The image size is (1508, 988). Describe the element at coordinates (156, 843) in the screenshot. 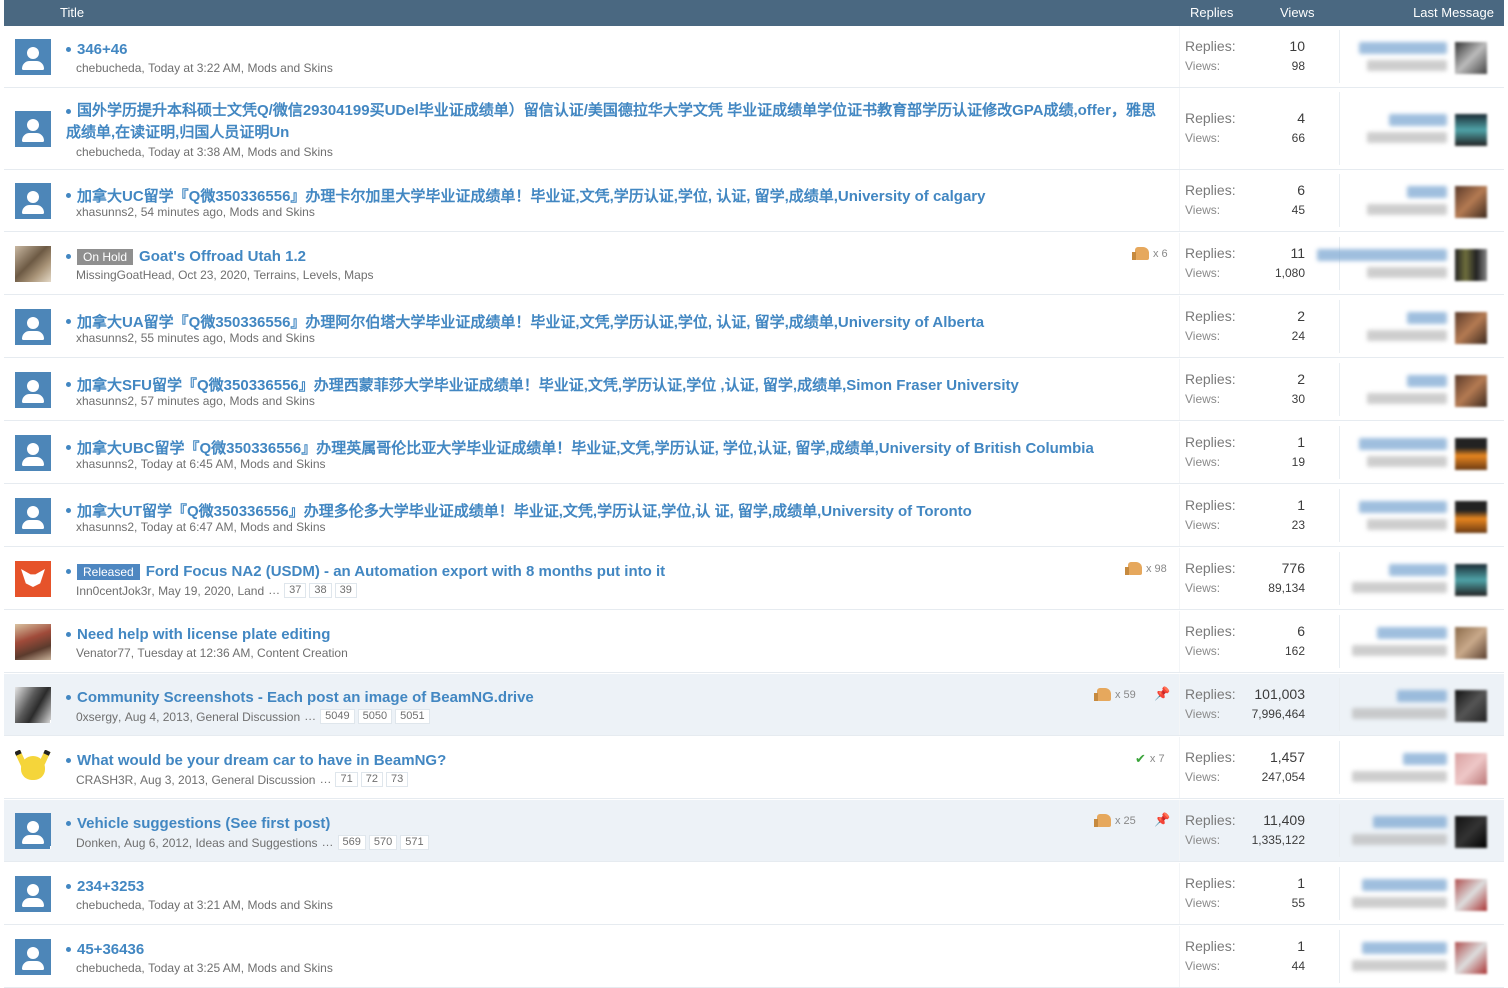

I see `thread-date: Aug 6, 2012` at that location.